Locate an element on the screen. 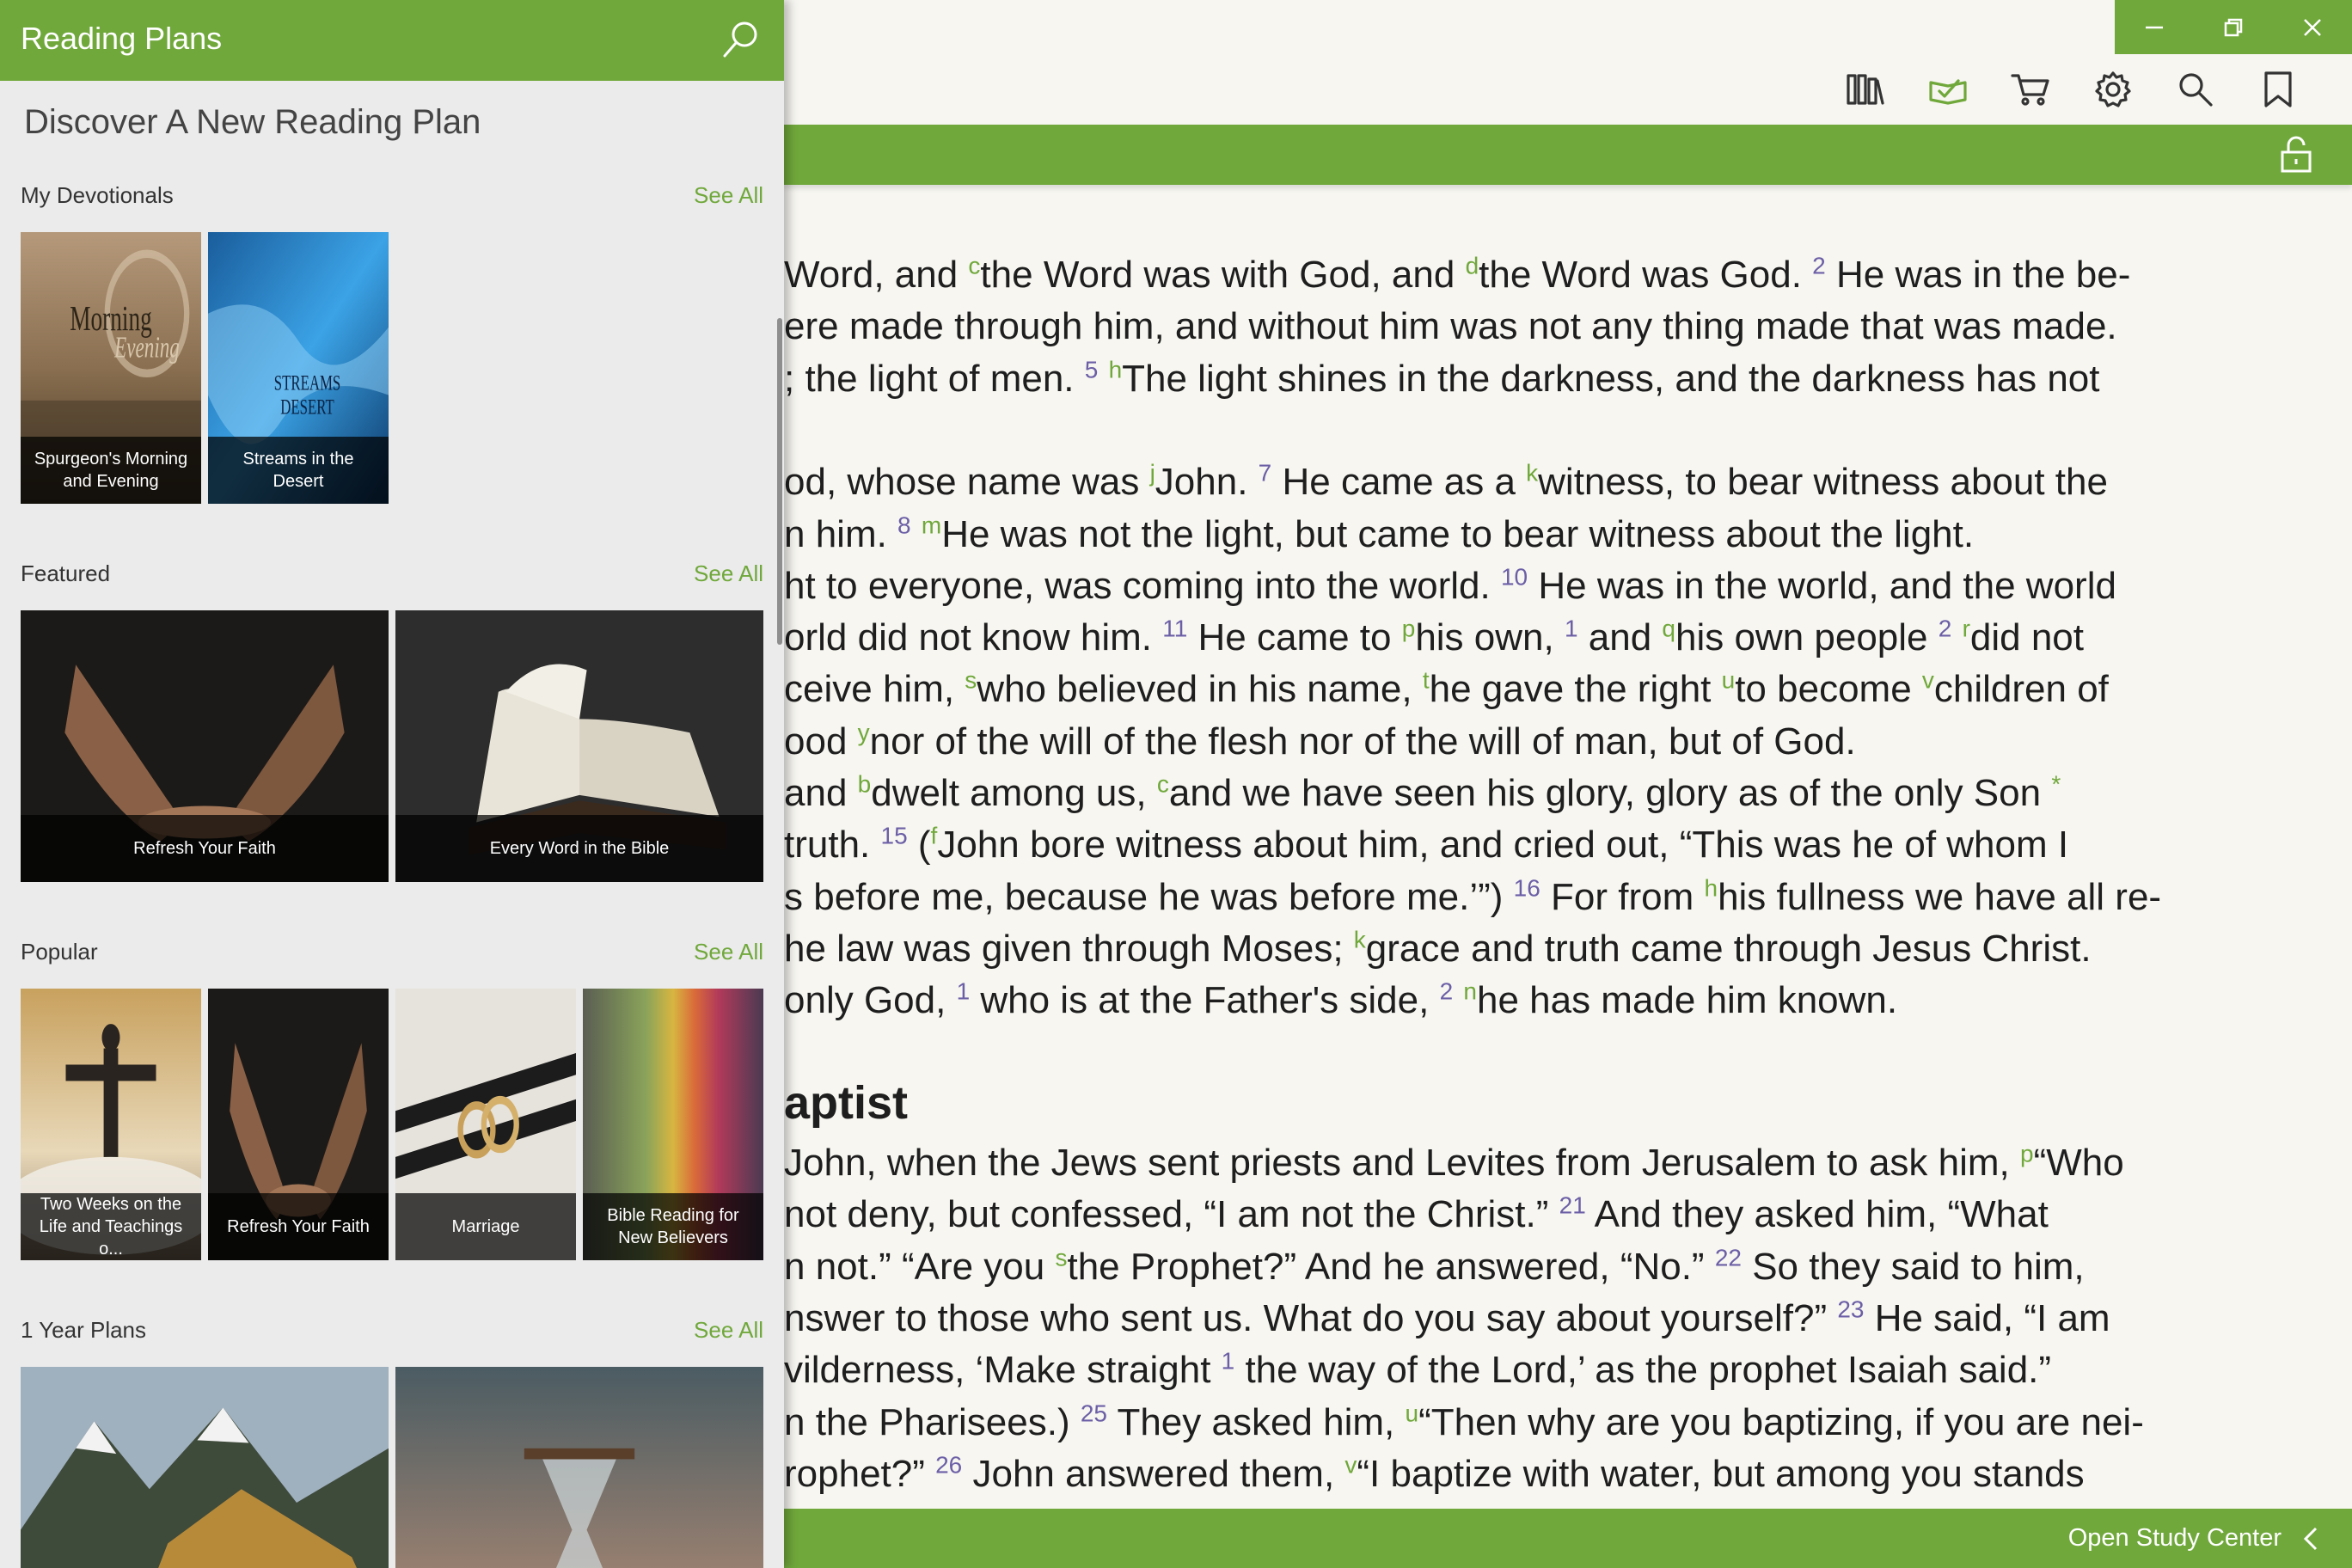  study-center-bar: Open Study Center is located at coordinates (1568, 1538).